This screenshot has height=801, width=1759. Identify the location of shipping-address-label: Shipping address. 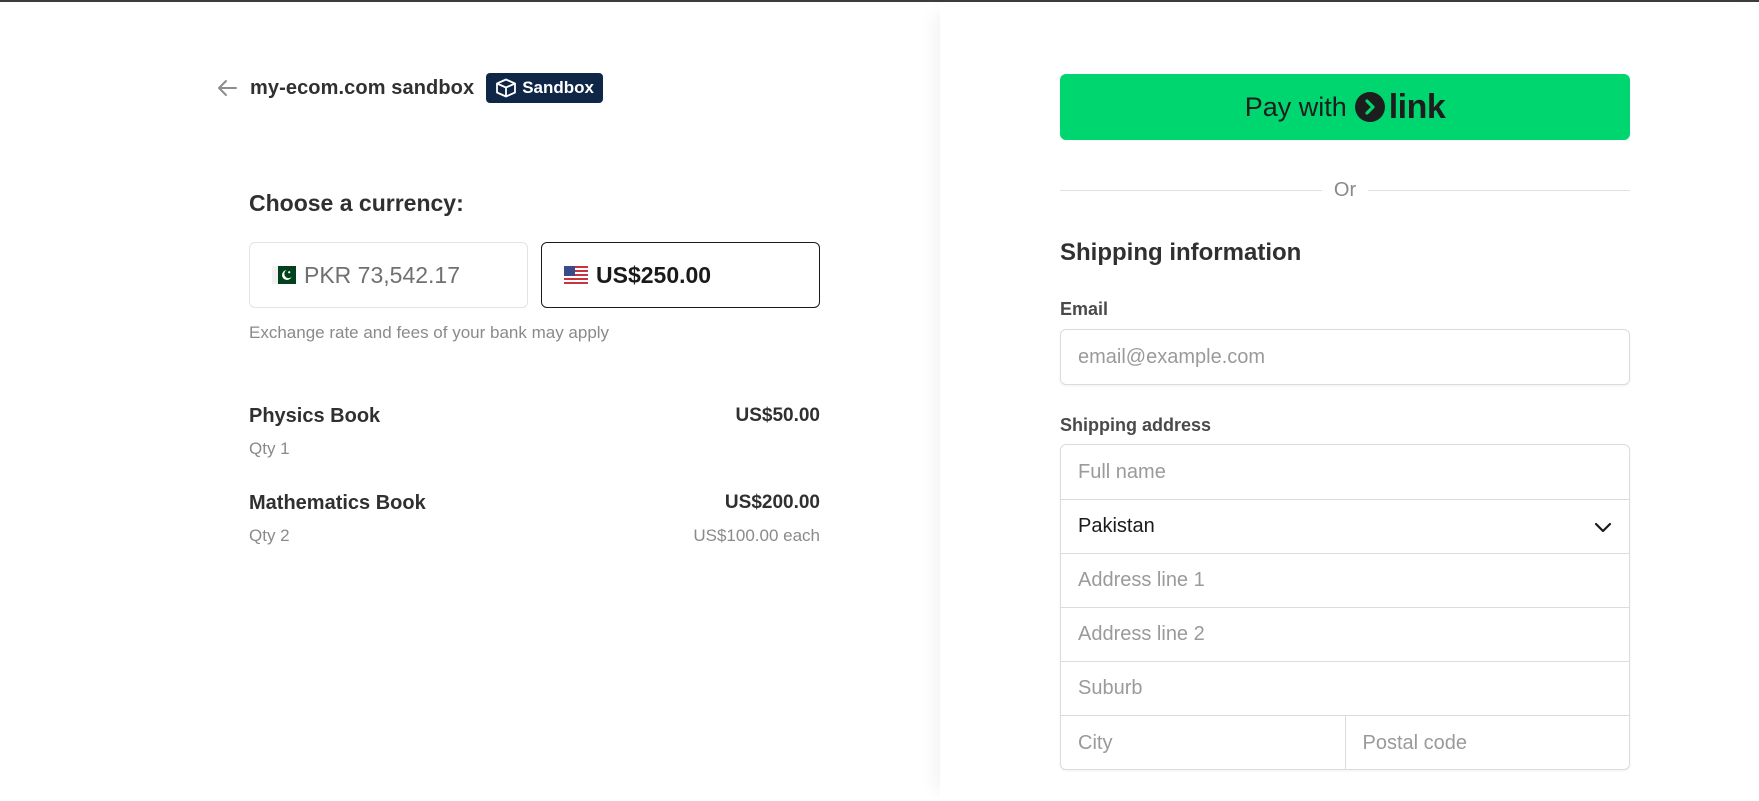
(1136, 425).